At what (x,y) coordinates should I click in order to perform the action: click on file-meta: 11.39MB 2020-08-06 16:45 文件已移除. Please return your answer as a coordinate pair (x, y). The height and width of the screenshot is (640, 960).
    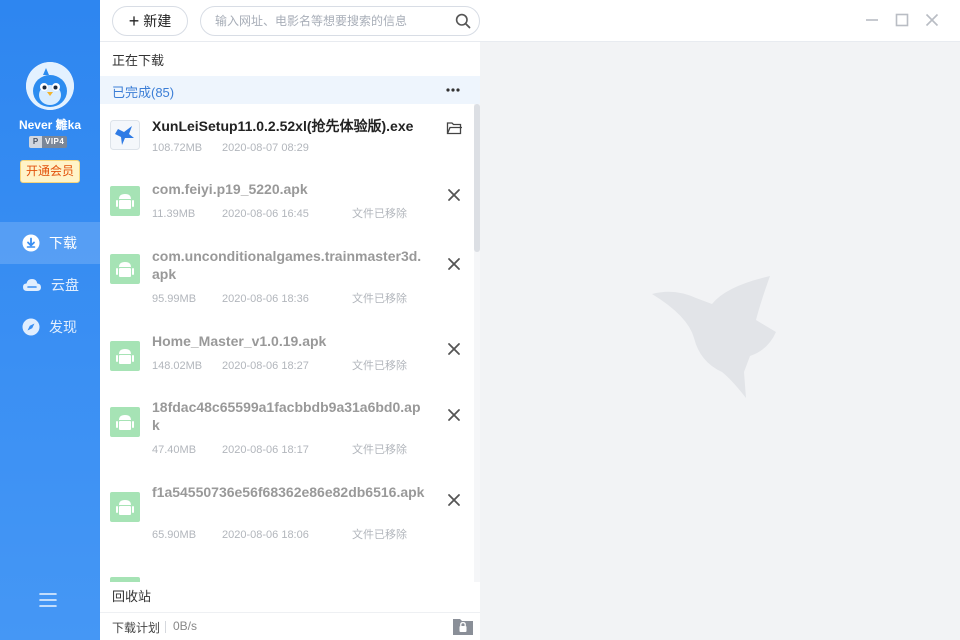
    Looking at the image, I should click on (279, 213).